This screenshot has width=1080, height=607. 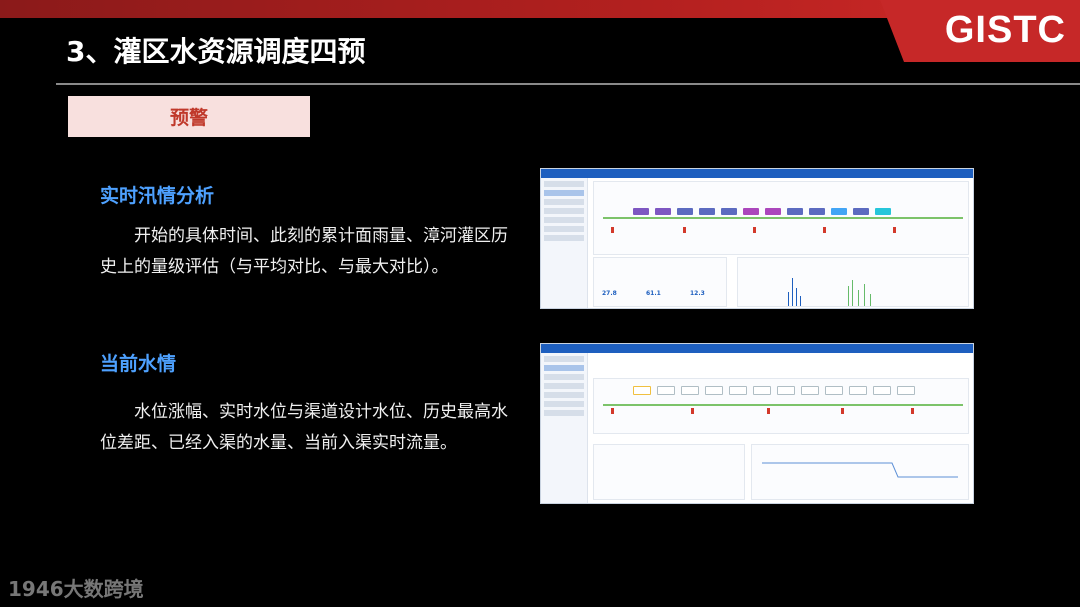 I want to click on flood-analysis-screenshot: 27.8 61.1 12.3, so click(x=757, y=238).